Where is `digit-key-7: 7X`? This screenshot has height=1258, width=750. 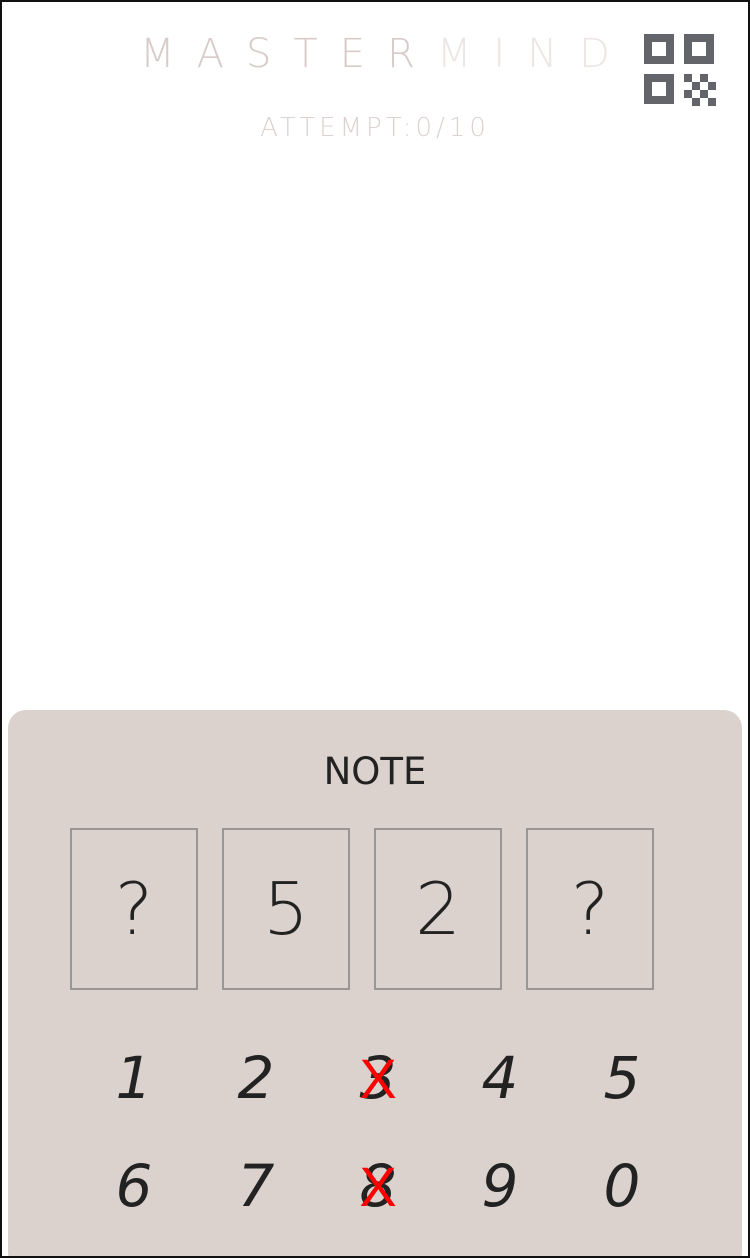
digit-key-7: 7X is located at coordinates (256, 1186).